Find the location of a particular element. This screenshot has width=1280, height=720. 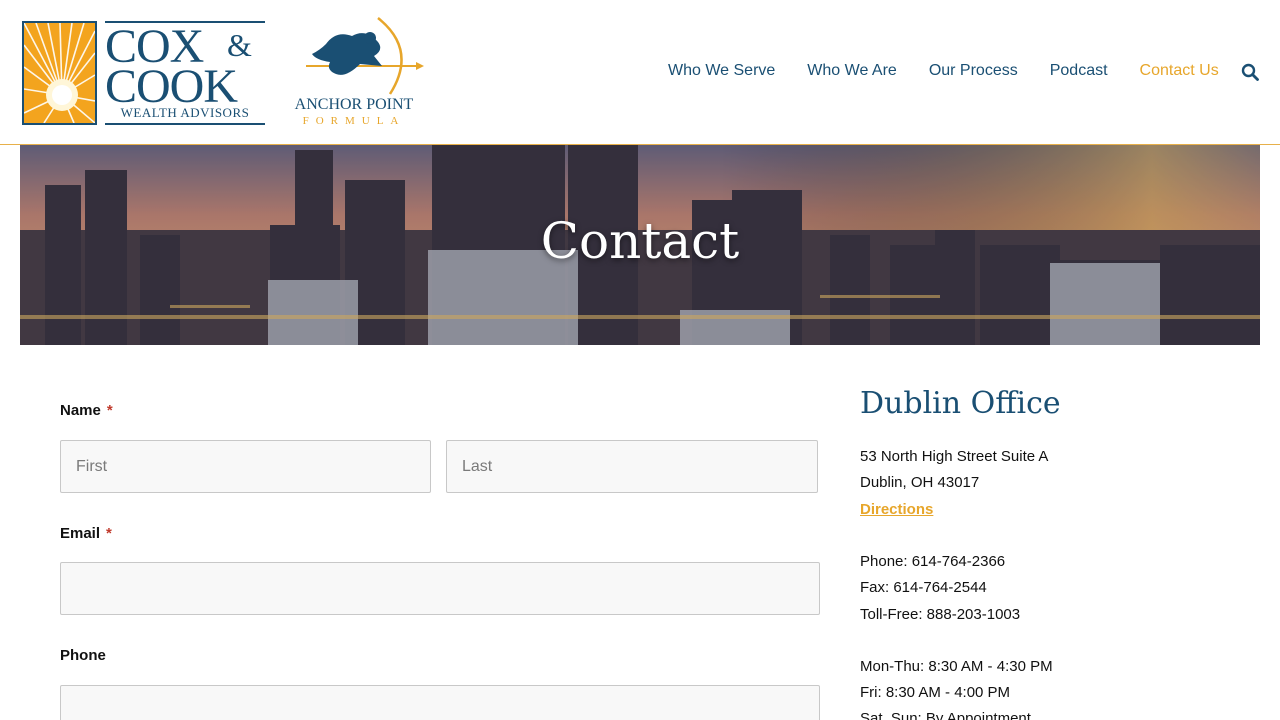

last-name-input is located at coordinates (632, 466).